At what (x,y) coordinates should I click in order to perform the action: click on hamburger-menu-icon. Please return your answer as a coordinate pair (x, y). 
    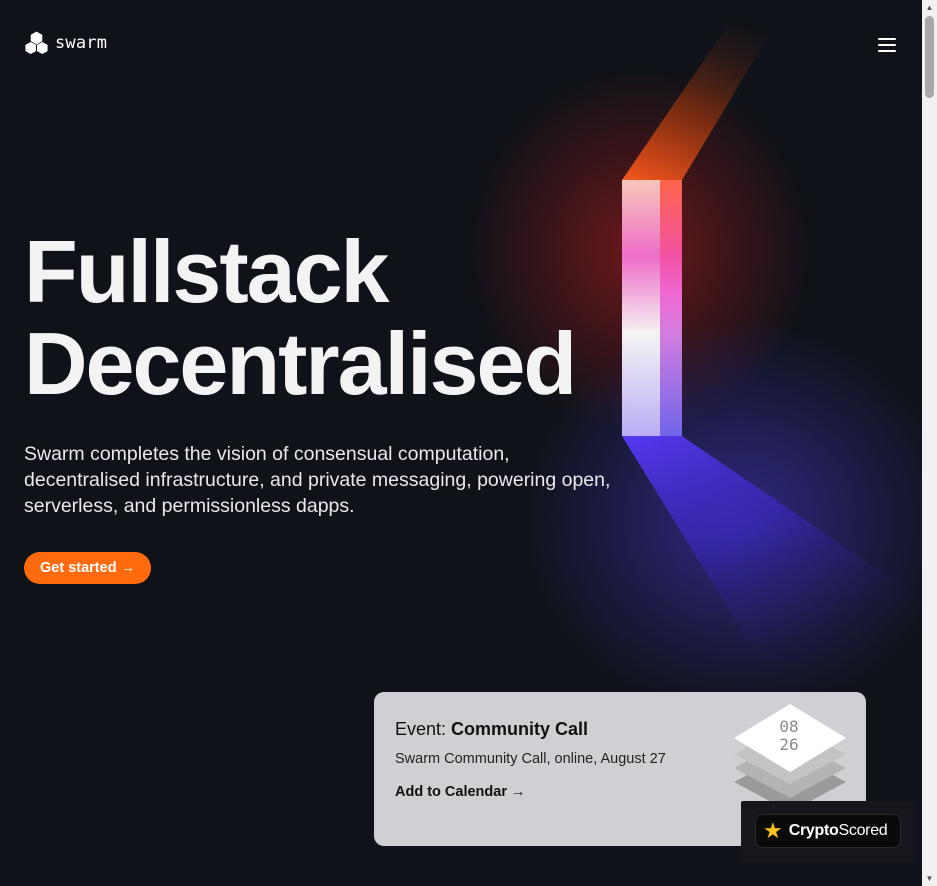
    Looking at the image, I should click on (887, 44).